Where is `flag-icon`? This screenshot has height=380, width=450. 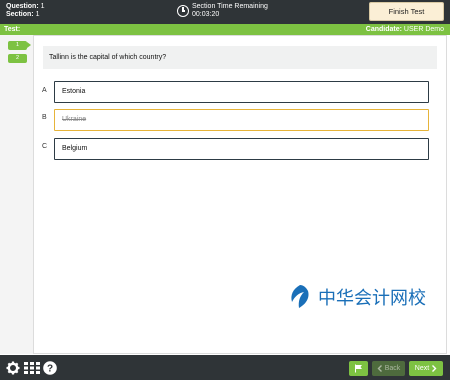 flag-icon is located at coordinates (358, 368).